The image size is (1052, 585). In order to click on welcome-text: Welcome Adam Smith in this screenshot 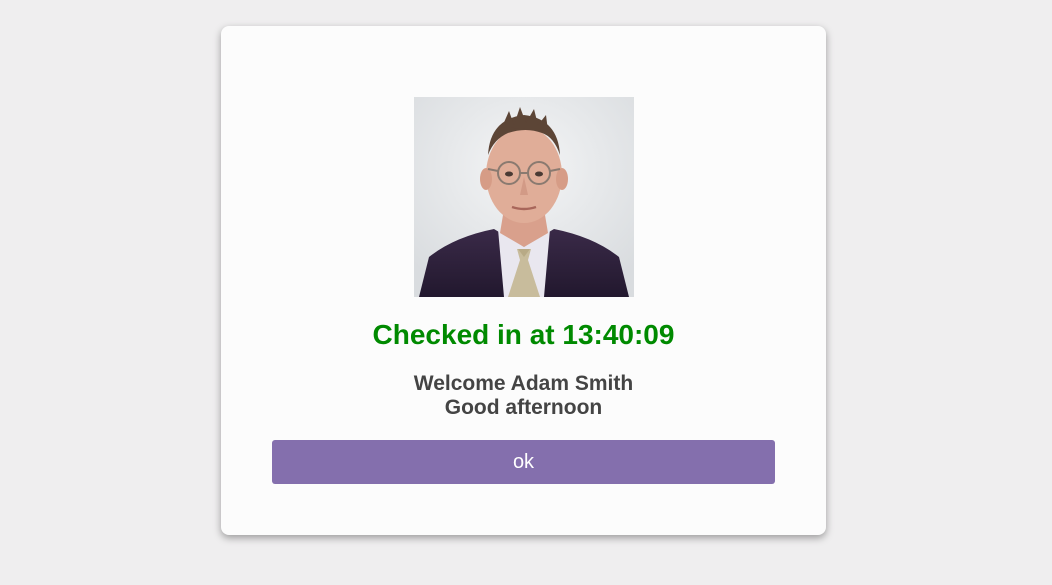, I will do `click(523, 383)`.